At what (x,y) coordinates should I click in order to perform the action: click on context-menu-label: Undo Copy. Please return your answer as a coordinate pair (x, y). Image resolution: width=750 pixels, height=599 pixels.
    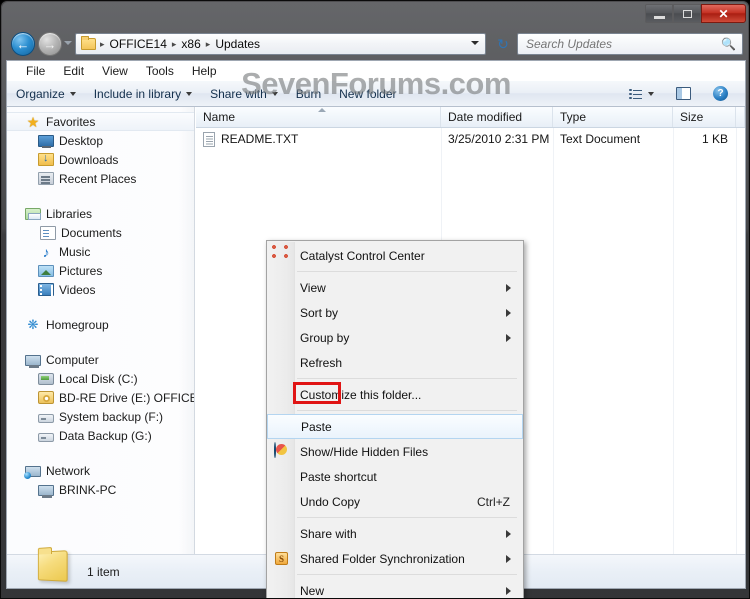
    Looking at the image, I should click on (330, 501).